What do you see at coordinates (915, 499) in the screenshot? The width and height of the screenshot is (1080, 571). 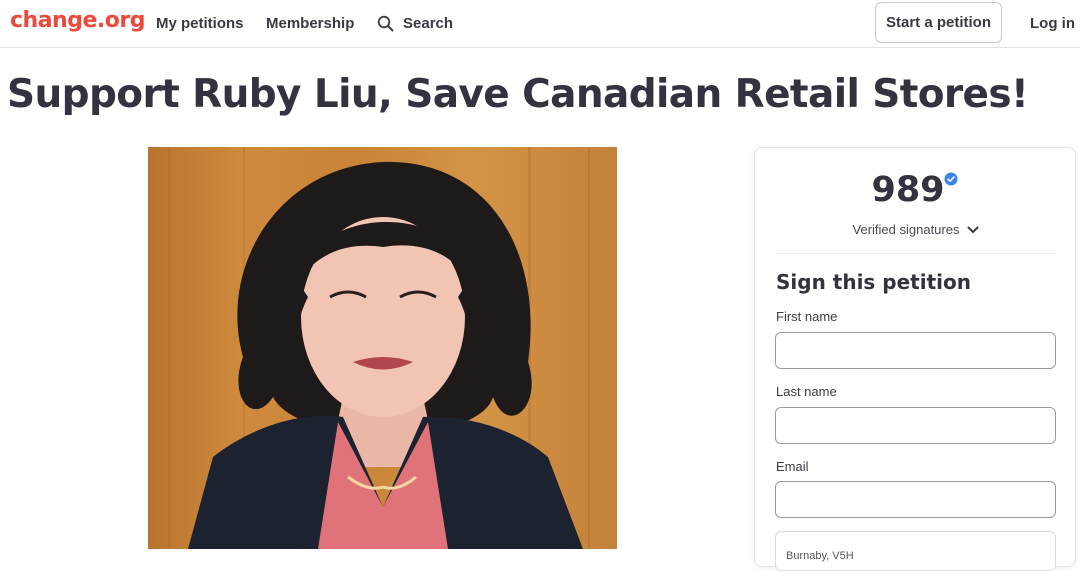 I see `email-field` at bounding box center [915, 499].